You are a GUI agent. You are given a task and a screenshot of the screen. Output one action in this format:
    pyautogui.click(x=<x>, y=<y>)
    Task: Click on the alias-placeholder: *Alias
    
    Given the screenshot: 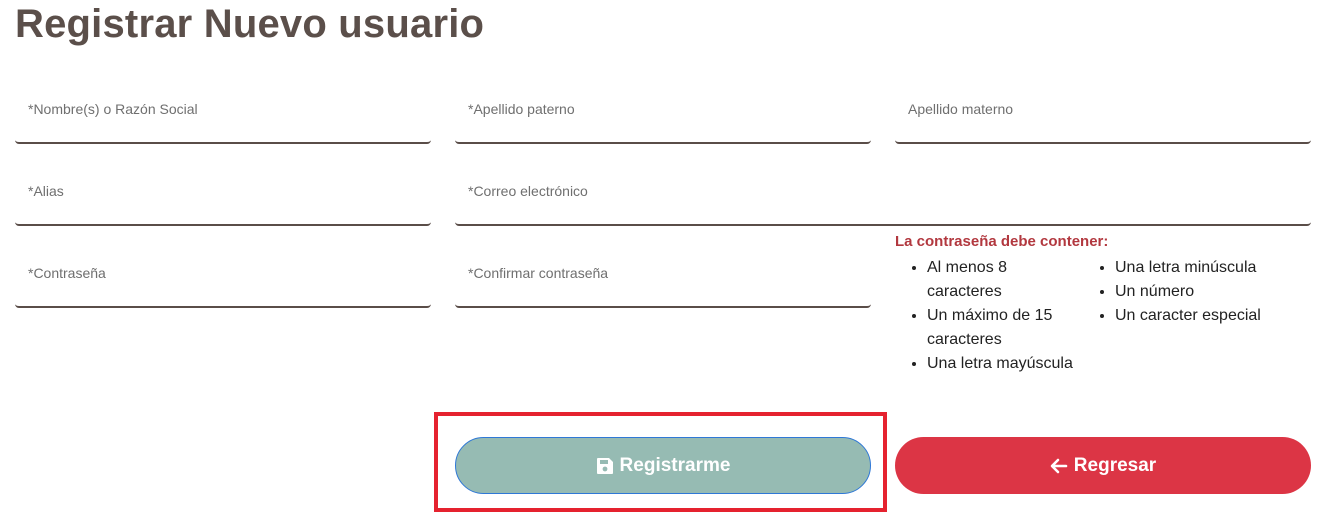 What is the action you would take?
    pyautogui.click(x=46, y=191)
    